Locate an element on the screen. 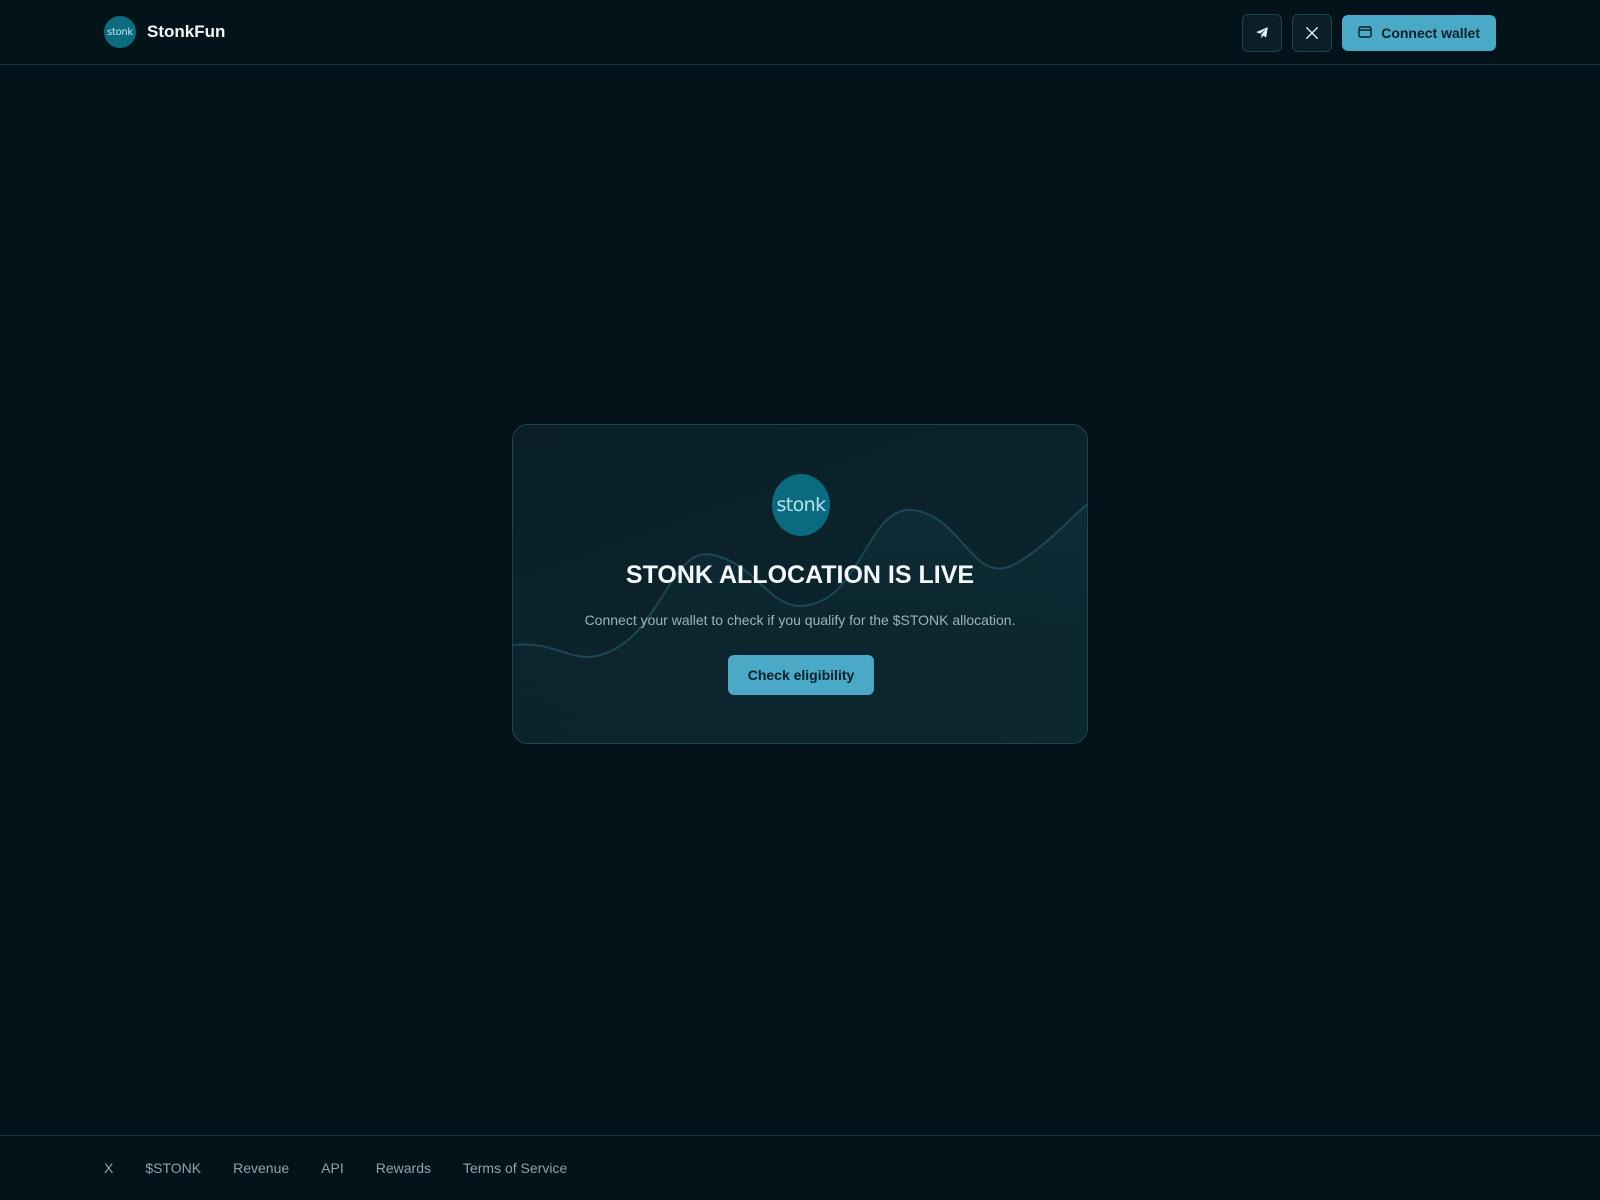 The image size is (1600, 1200). footer-link-api: API is located at coordinates (332, 1168).